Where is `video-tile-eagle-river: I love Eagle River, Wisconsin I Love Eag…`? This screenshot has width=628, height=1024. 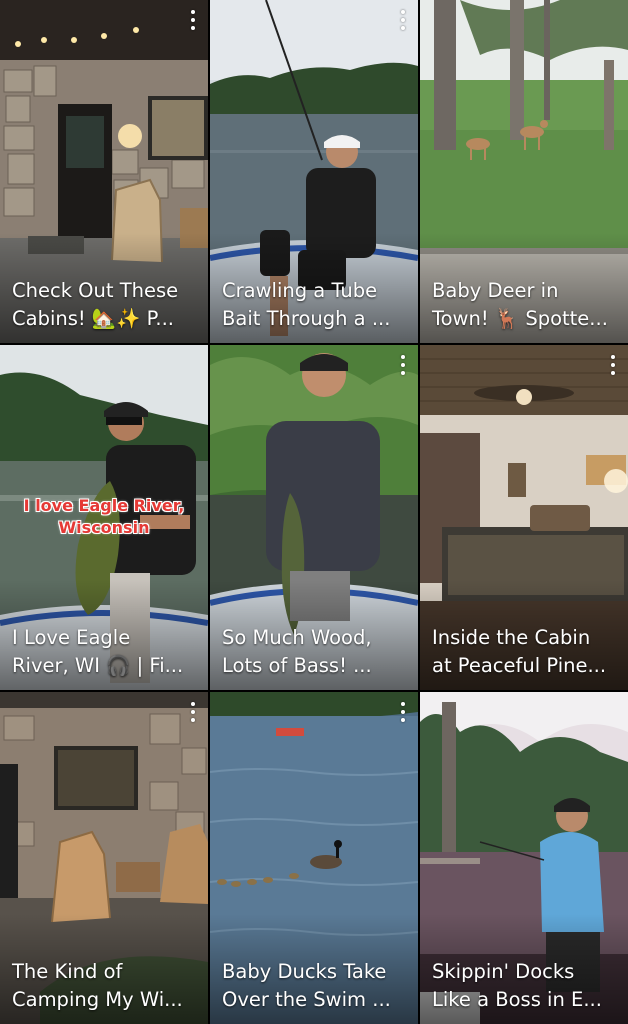 video-tile-eagle-river: I love Eagle River, Wisconsin I Love Eag… is located at coordinates (104, 517).